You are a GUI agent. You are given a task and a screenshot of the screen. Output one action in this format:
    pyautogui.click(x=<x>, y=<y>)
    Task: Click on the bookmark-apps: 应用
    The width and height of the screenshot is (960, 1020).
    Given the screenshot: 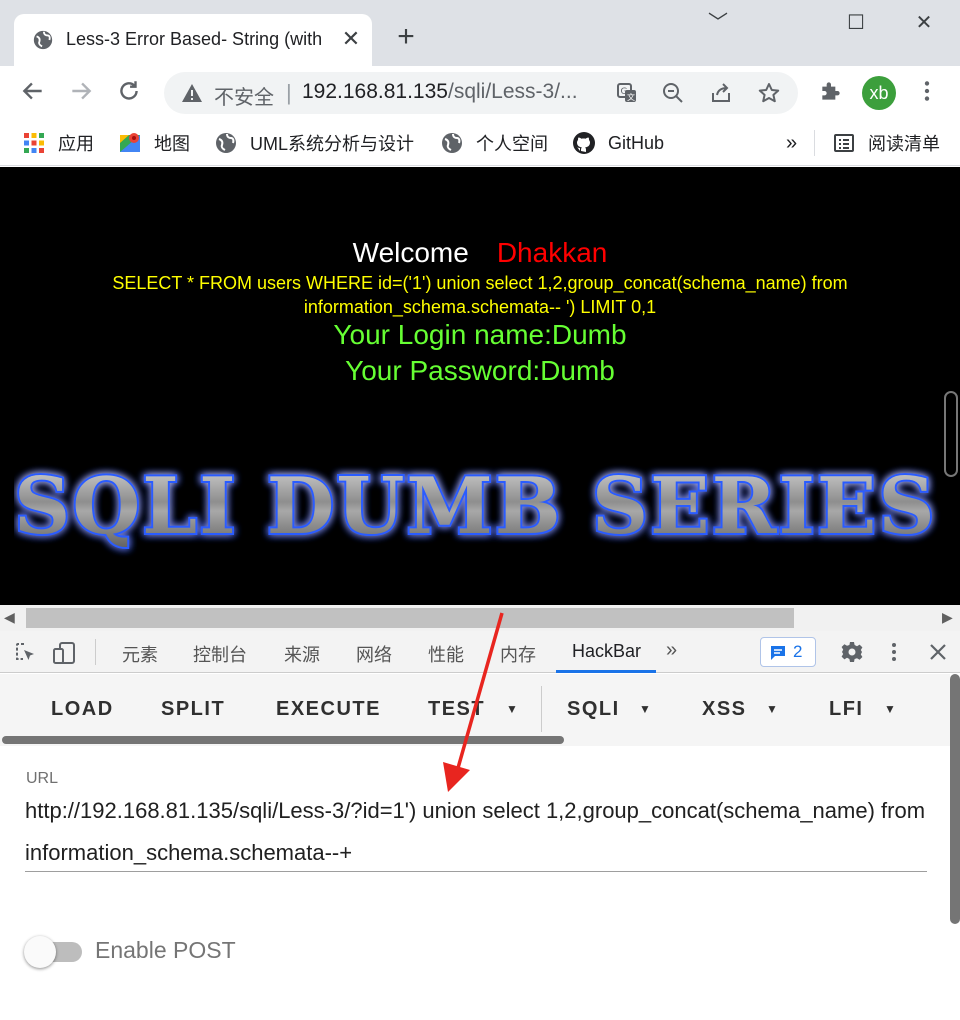 What is the action you would take?
    pyautogui.click(x=58, y=143)
    